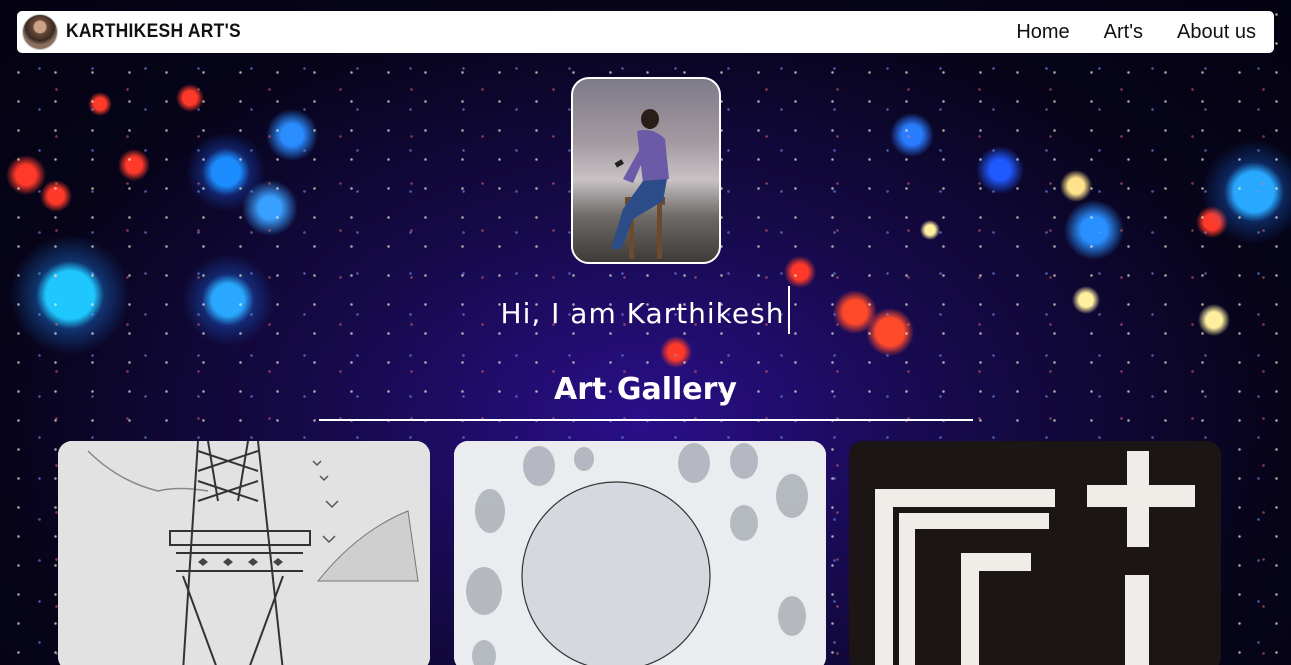 This screenshot has height=665, width=1291. What do you see at coordinates (642, 313) in the screenshot?
I see `greeting-text: Hi, I am Karthikesh` at bounding box center [642, 313].